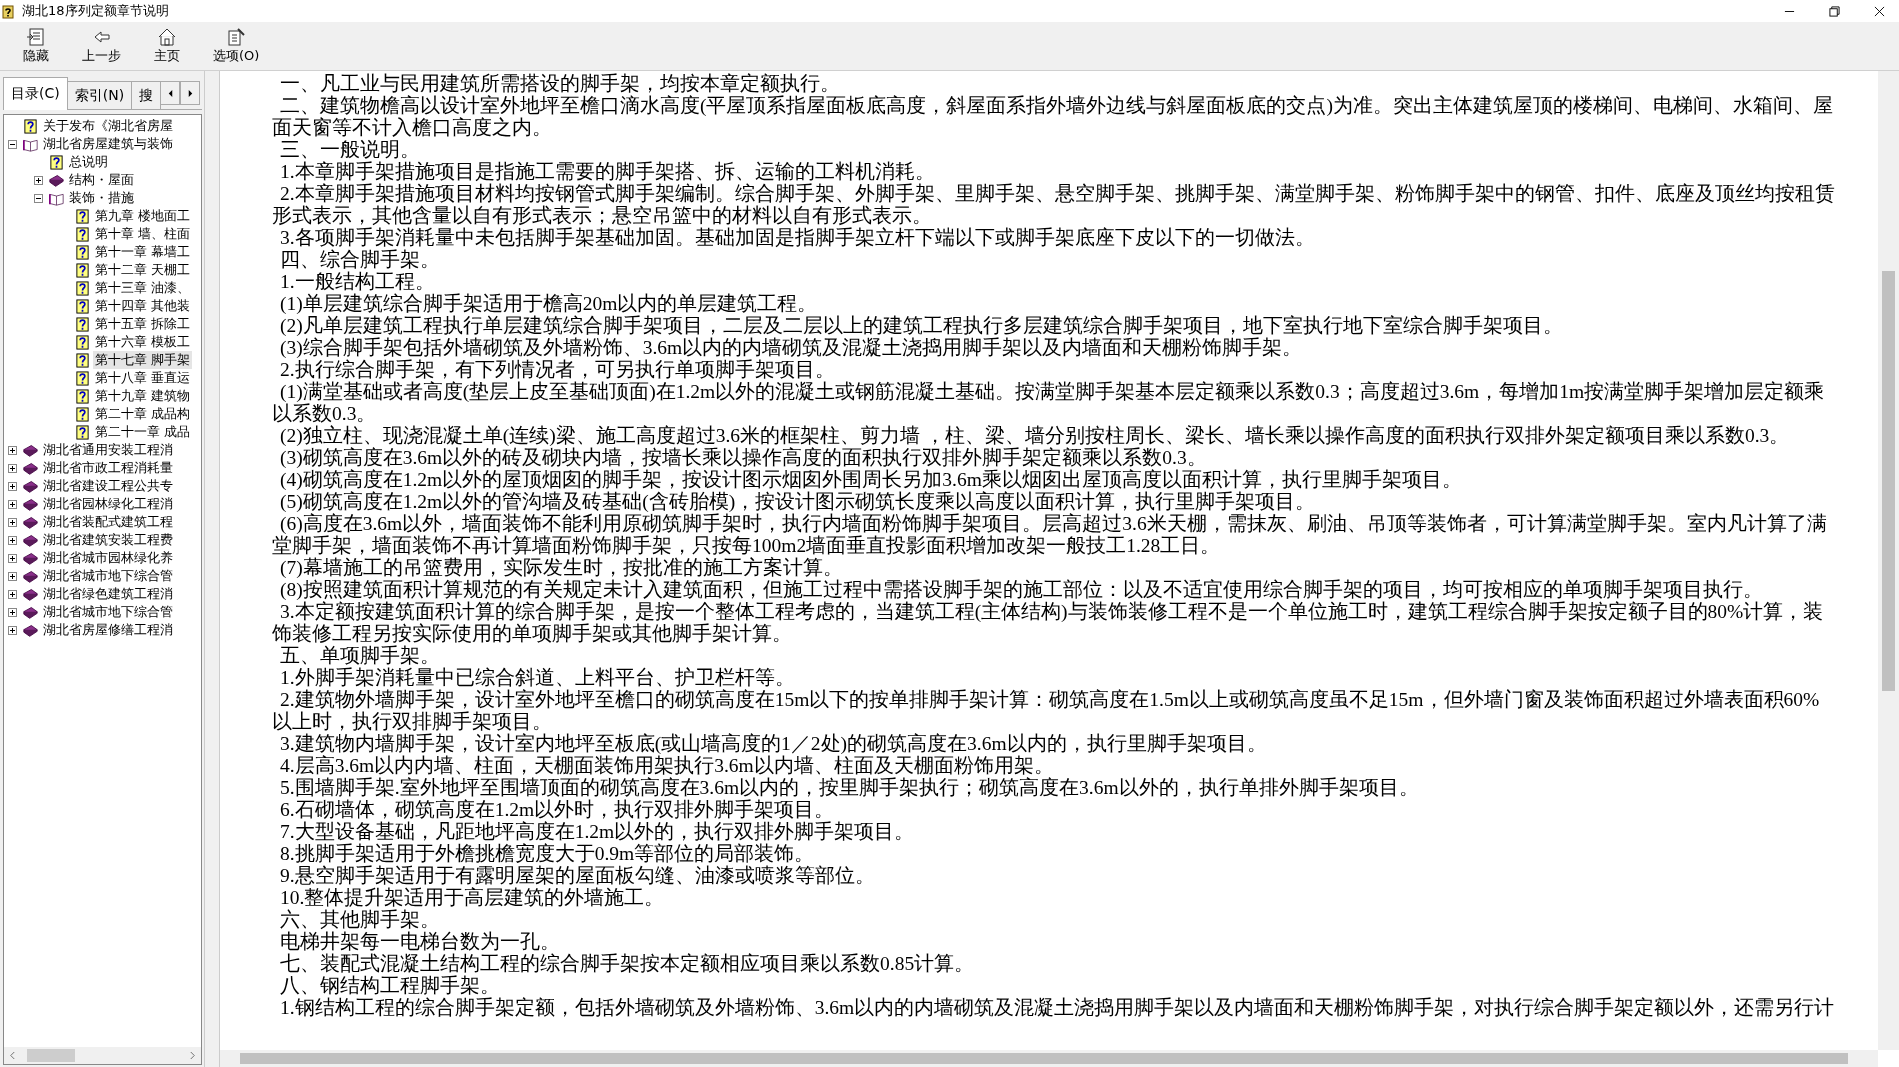 The width and height of the screenshot is (1899, 1067). What do you see at coordinates (190, 93) in the screenshot?
I see `right-arrow-icon` at bounding box center [190, 93].